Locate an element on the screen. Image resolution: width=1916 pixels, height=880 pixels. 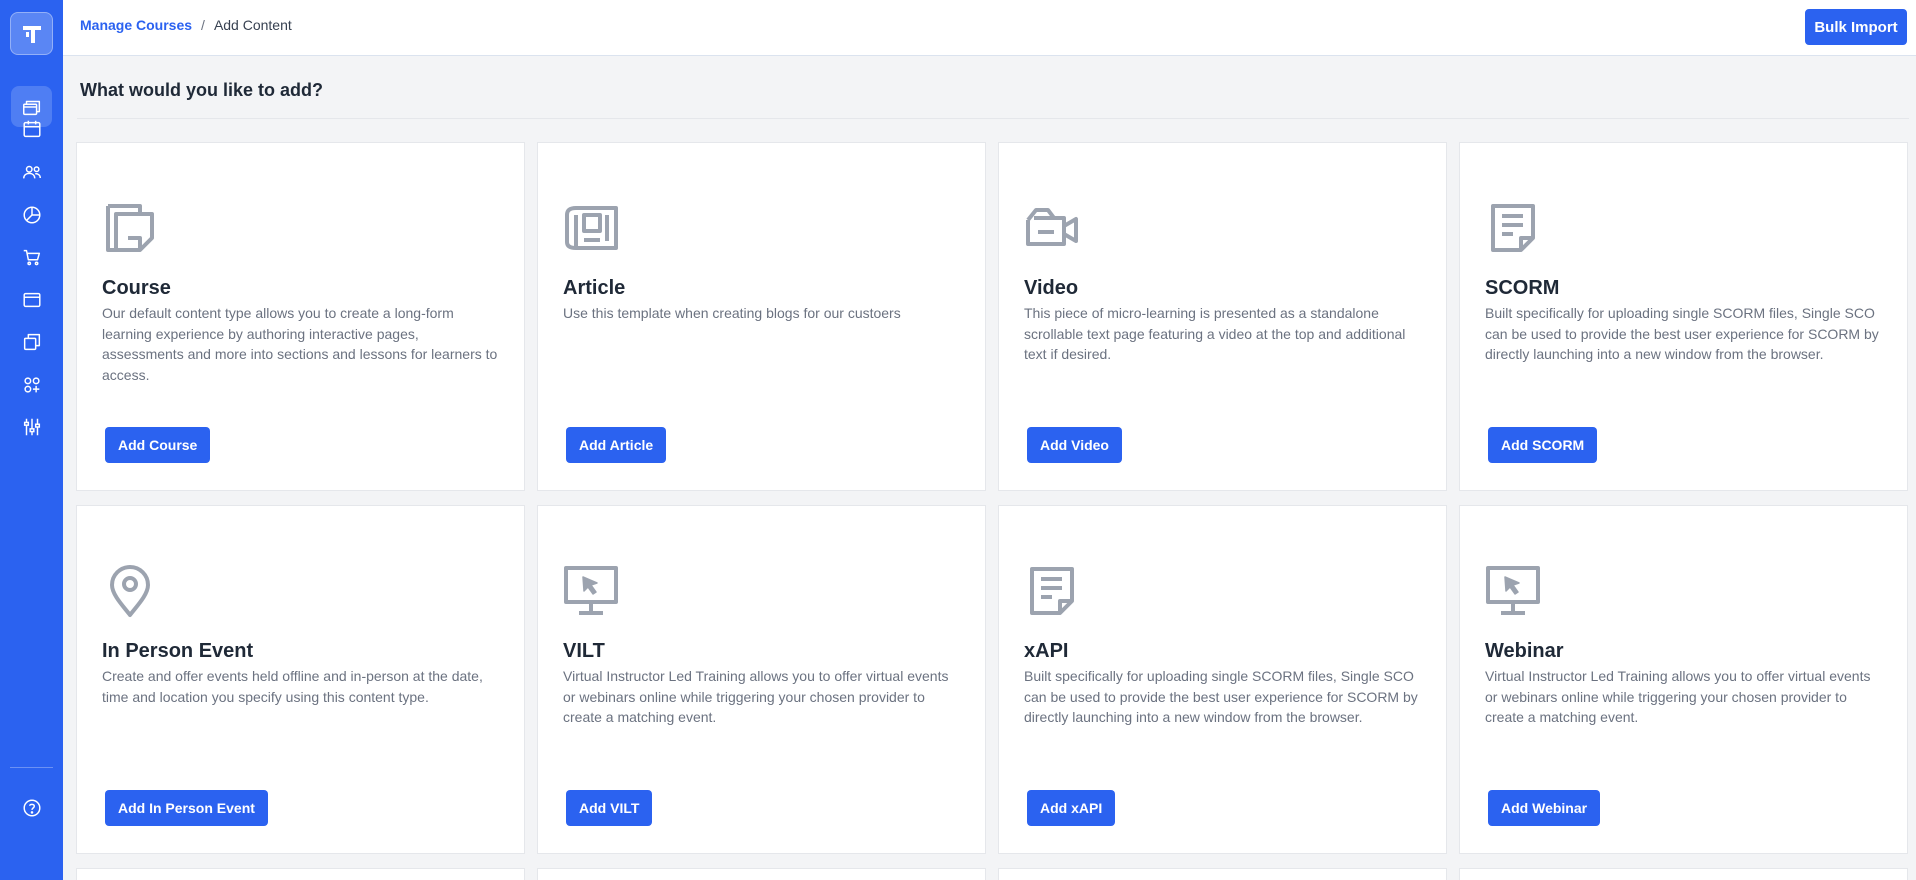
browser-window-icon is located at coordinates (31, 299).